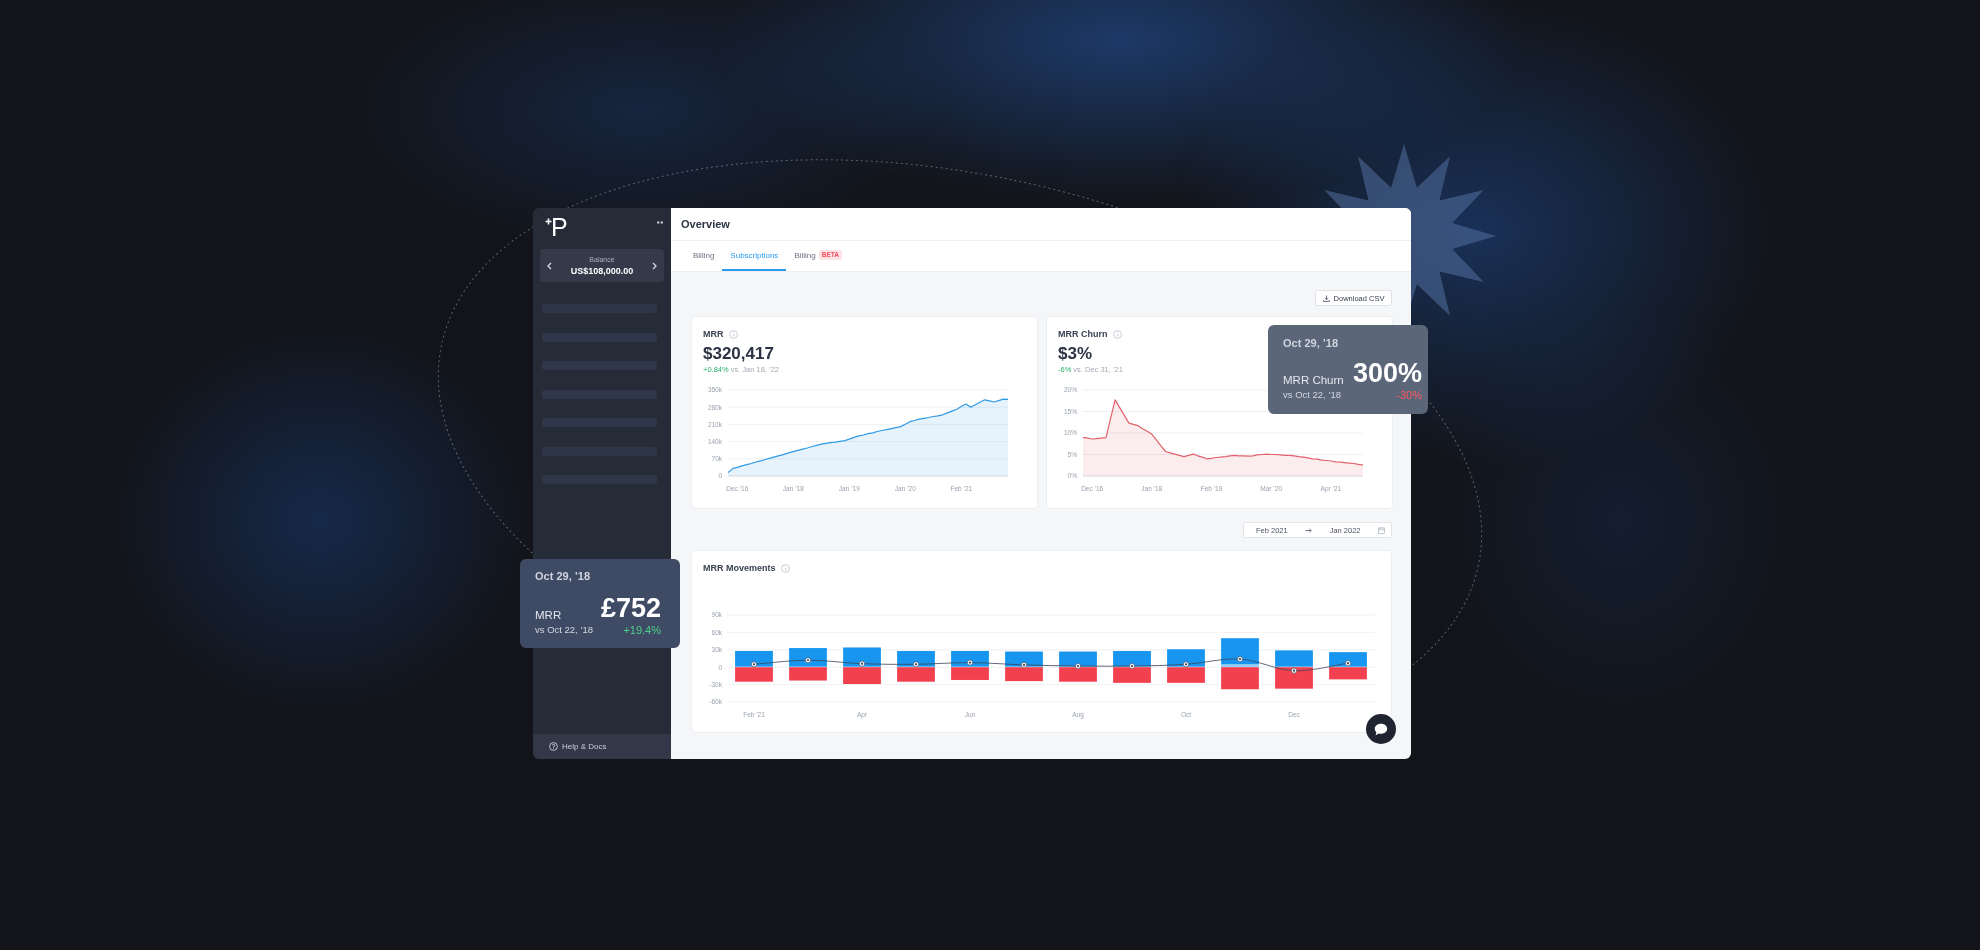 The image size is (1980, 950). Describe the element at coordinates (1314, 380) in the screenshot. I see `tooltip-metric: MRR Churn` at that location.